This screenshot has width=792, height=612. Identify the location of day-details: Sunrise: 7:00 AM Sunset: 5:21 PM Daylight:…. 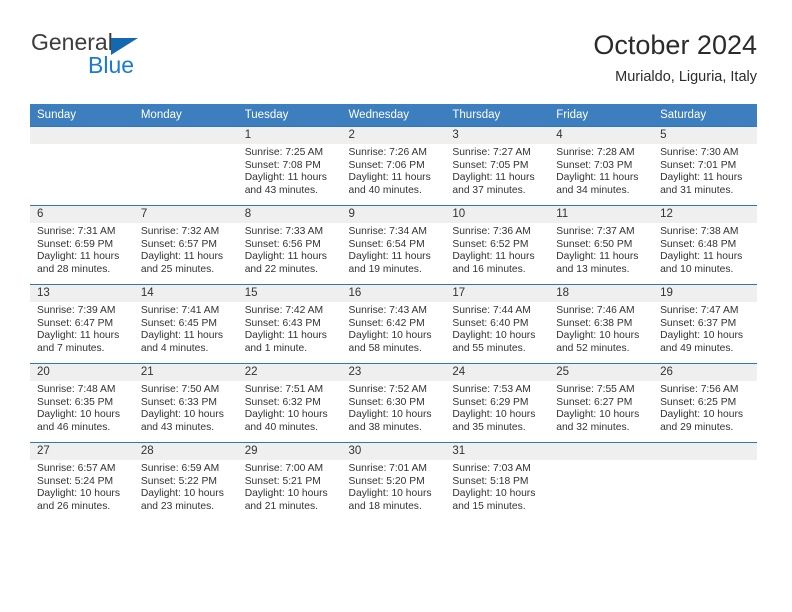
(290, 486).